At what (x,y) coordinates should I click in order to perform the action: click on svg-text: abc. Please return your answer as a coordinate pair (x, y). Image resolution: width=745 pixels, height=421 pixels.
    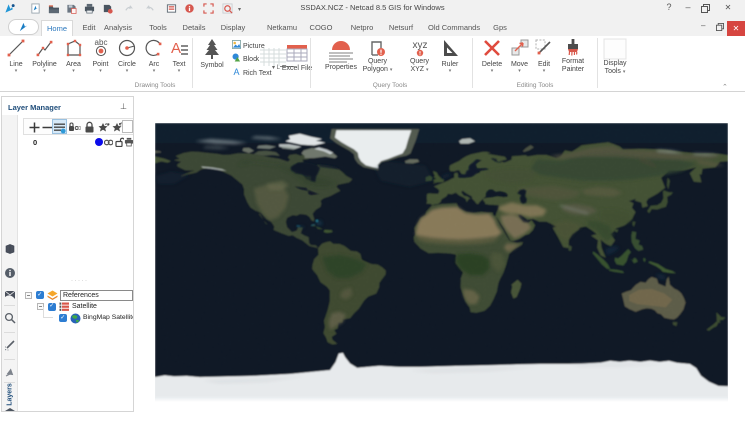
    Looking at the image, I should click on (100, 42).